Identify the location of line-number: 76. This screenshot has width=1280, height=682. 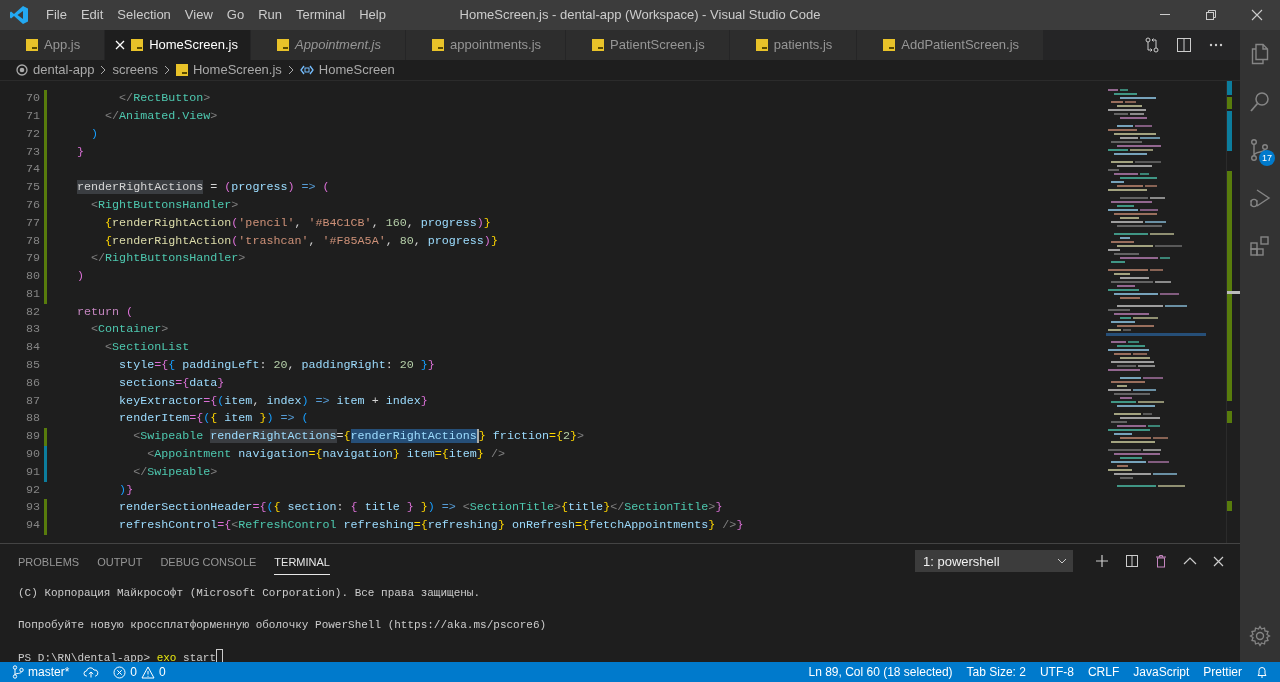
(32, 205).